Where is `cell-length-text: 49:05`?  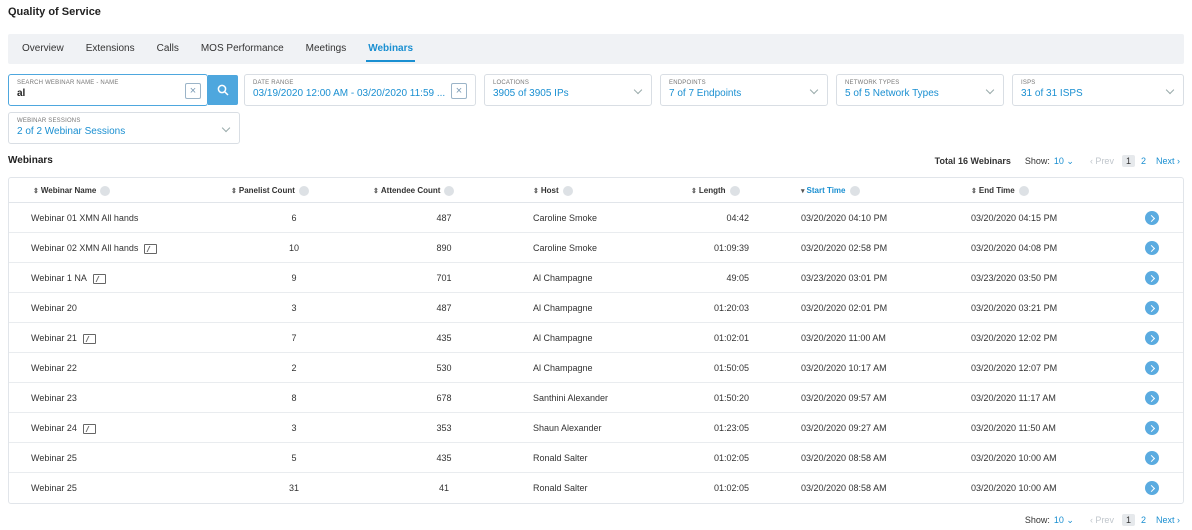 cell-length-text: 49:05 is located at coordinates (737, 278).